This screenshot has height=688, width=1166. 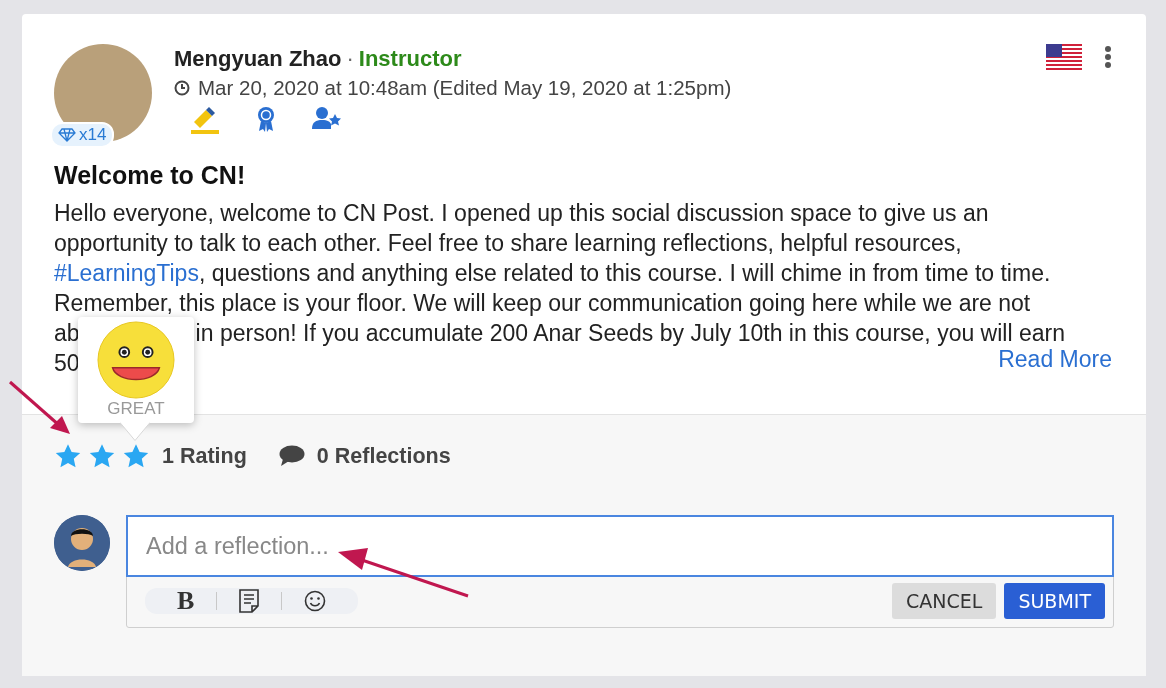 What do you see at coordinates (327, 118) in the screenshot?
I see `user-star-icon` at bounding box center [327, 118].